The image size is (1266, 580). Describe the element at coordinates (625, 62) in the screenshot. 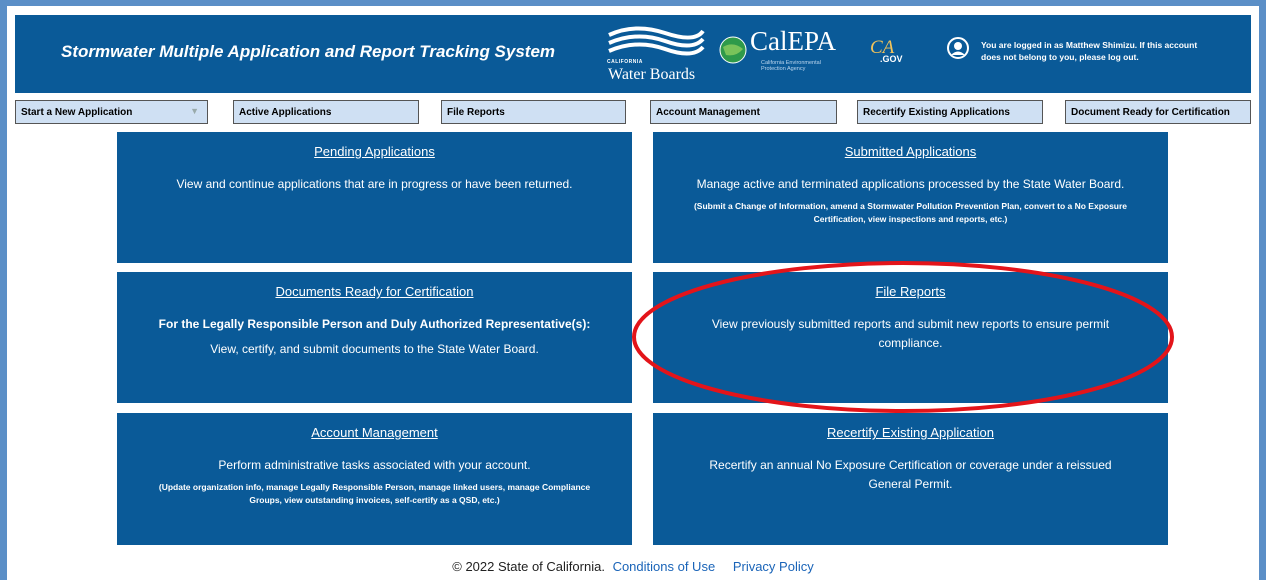

I see `water-boards-small-text: CALIFORNIA` at that location.